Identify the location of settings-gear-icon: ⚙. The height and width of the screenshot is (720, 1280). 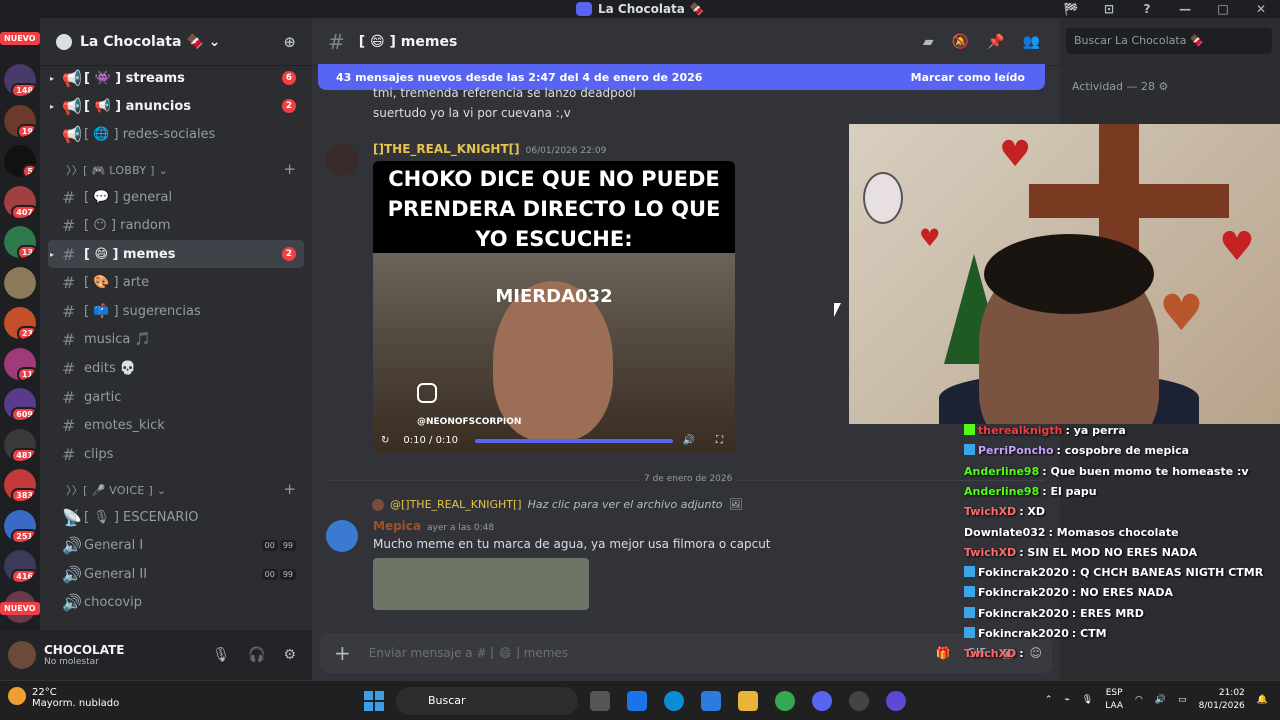
(289, 655).